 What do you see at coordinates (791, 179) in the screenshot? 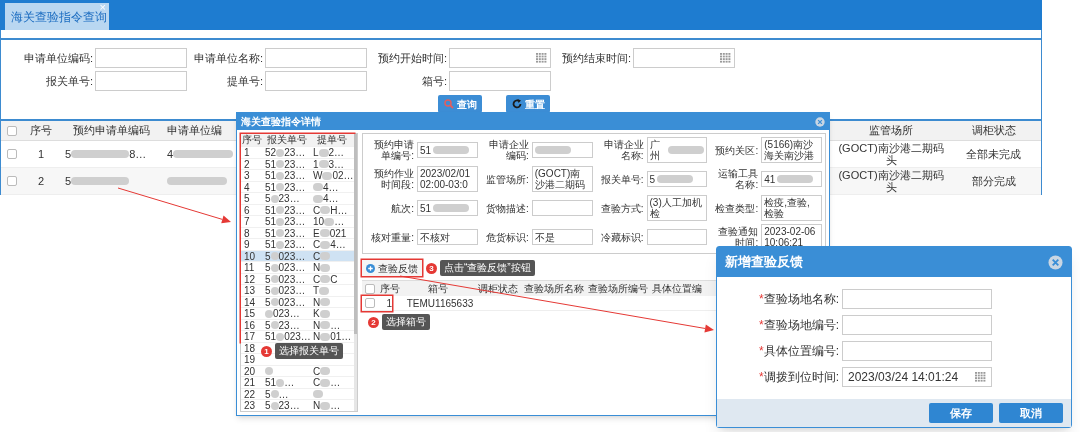
I see `form-field: 41` at bounding box center [791, 179].